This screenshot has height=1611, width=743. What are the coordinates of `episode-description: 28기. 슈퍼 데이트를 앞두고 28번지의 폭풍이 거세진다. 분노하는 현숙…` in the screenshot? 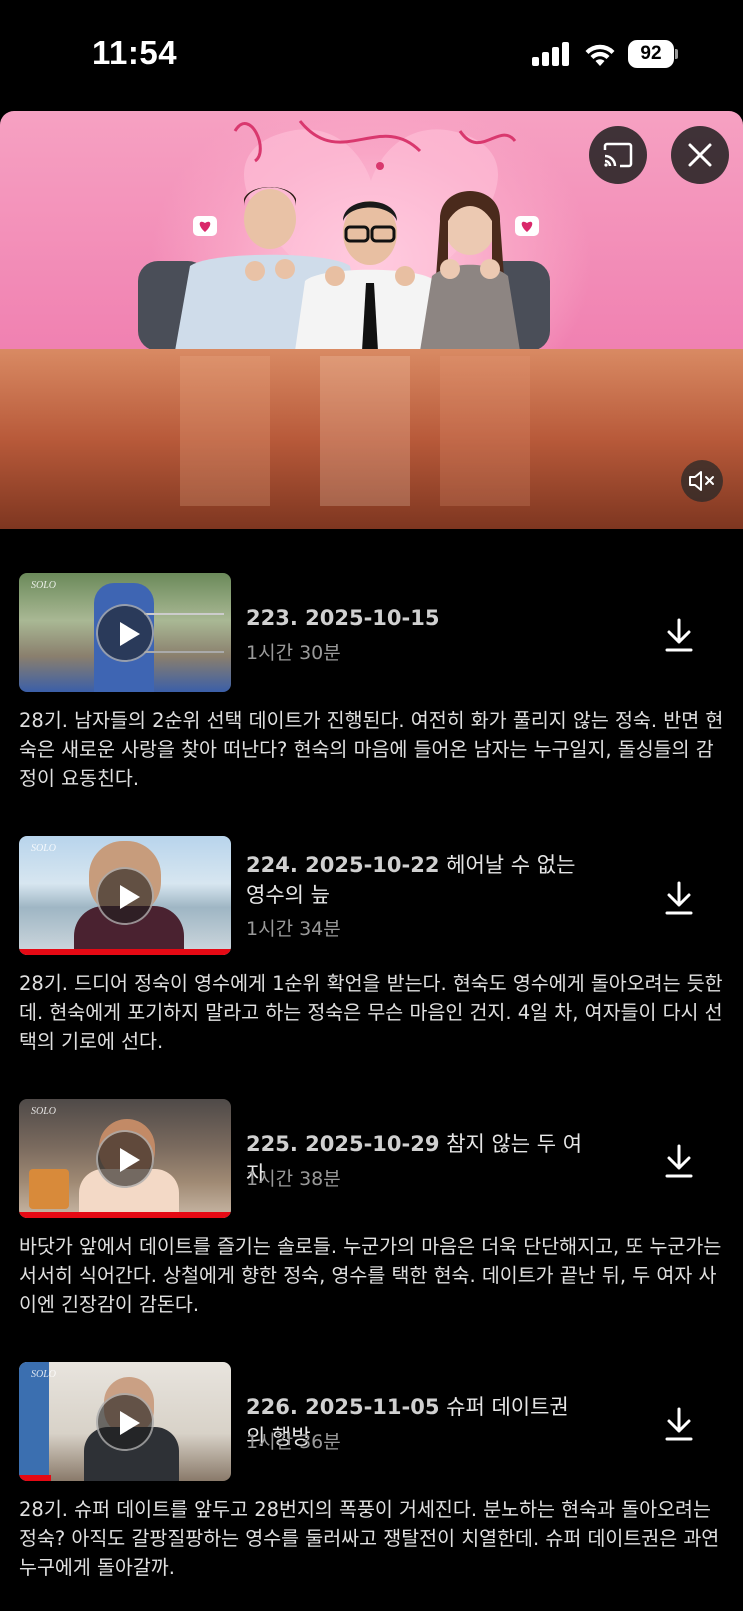 It's located at (369, 1538).